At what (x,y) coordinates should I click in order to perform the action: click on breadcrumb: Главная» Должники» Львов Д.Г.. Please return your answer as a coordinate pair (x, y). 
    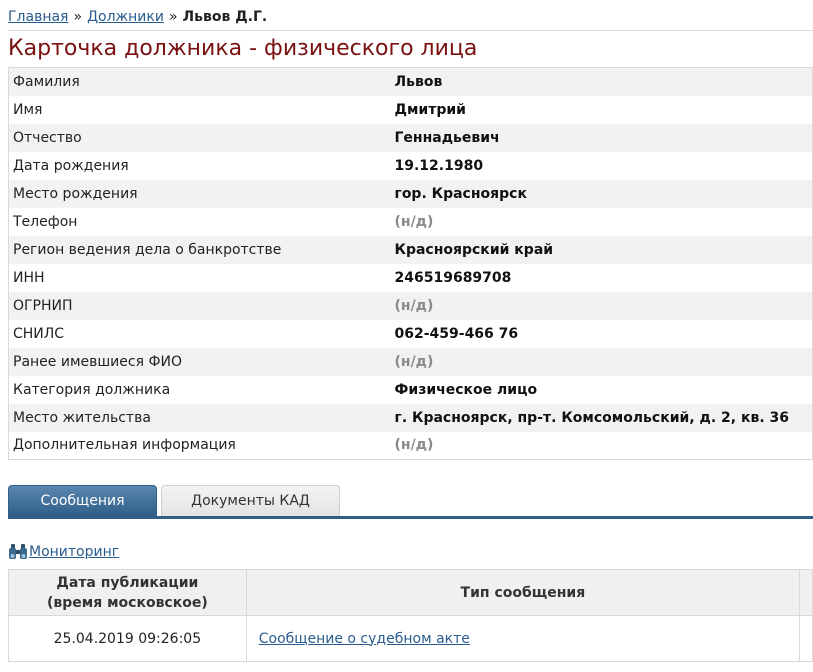
    Looking at the image, I should click on (137, 17).